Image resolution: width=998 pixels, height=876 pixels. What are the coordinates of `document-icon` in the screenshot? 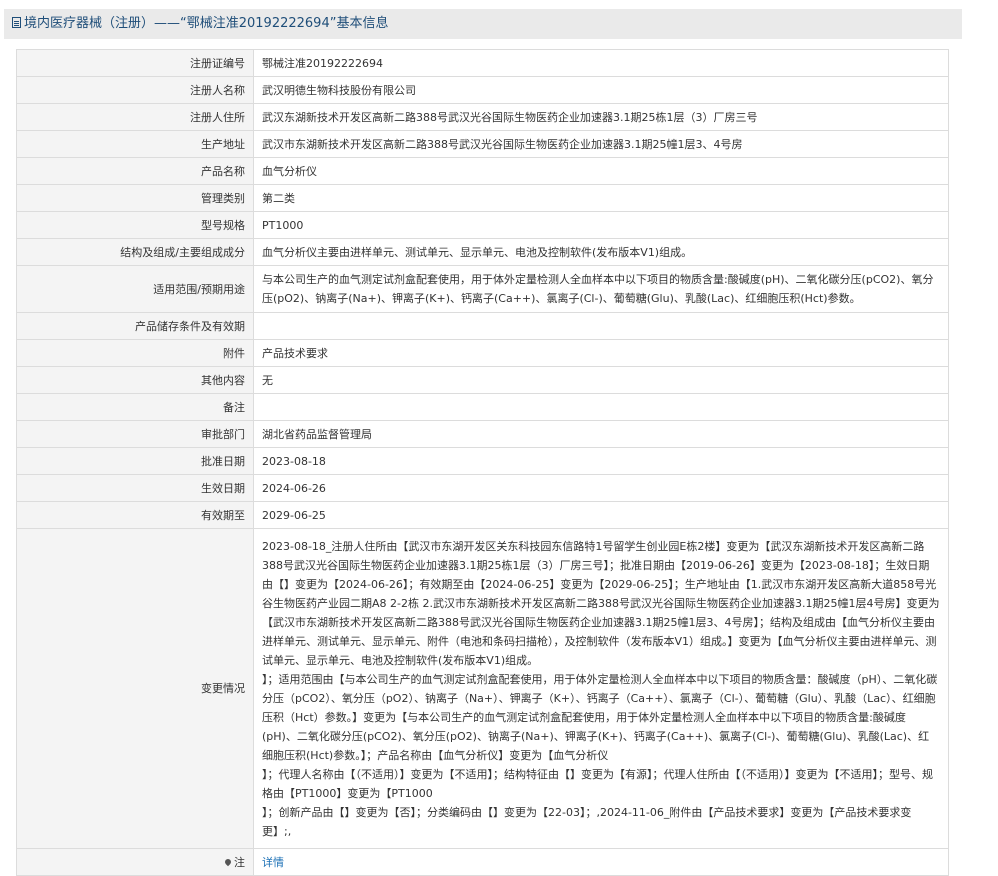 It's located at (16, 22).